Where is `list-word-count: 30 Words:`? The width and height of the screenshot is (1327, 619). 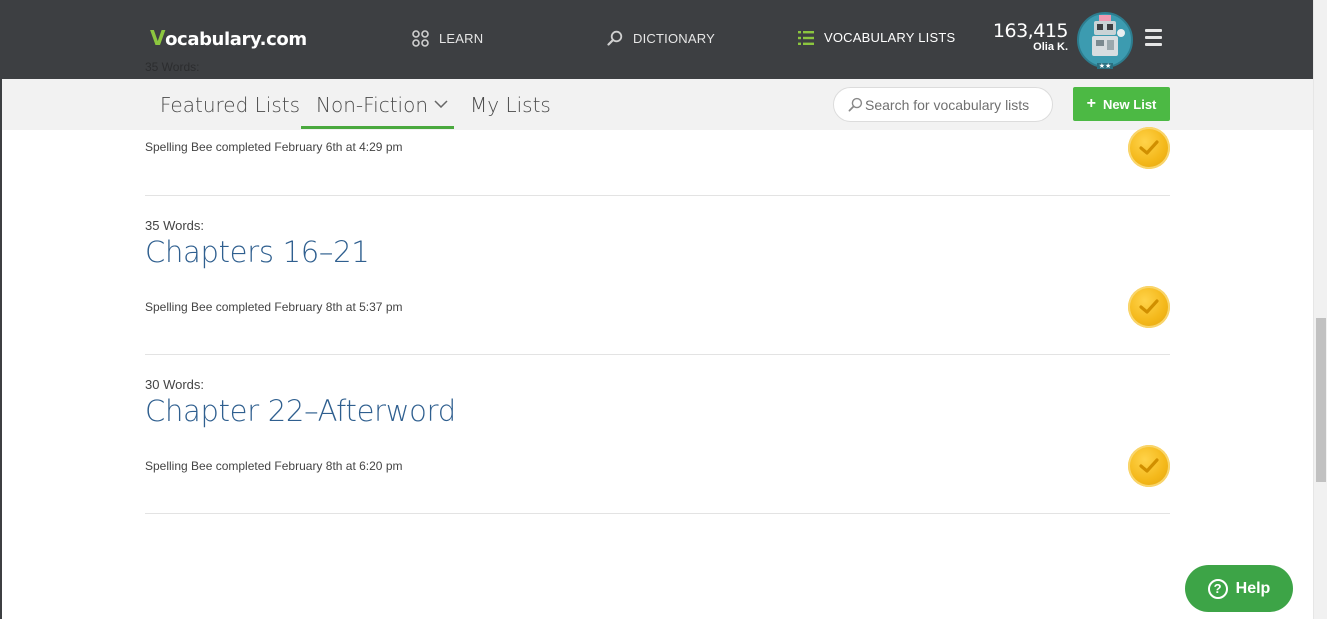 list-word-count: 30 Words: is located at coordinates (175, 384).